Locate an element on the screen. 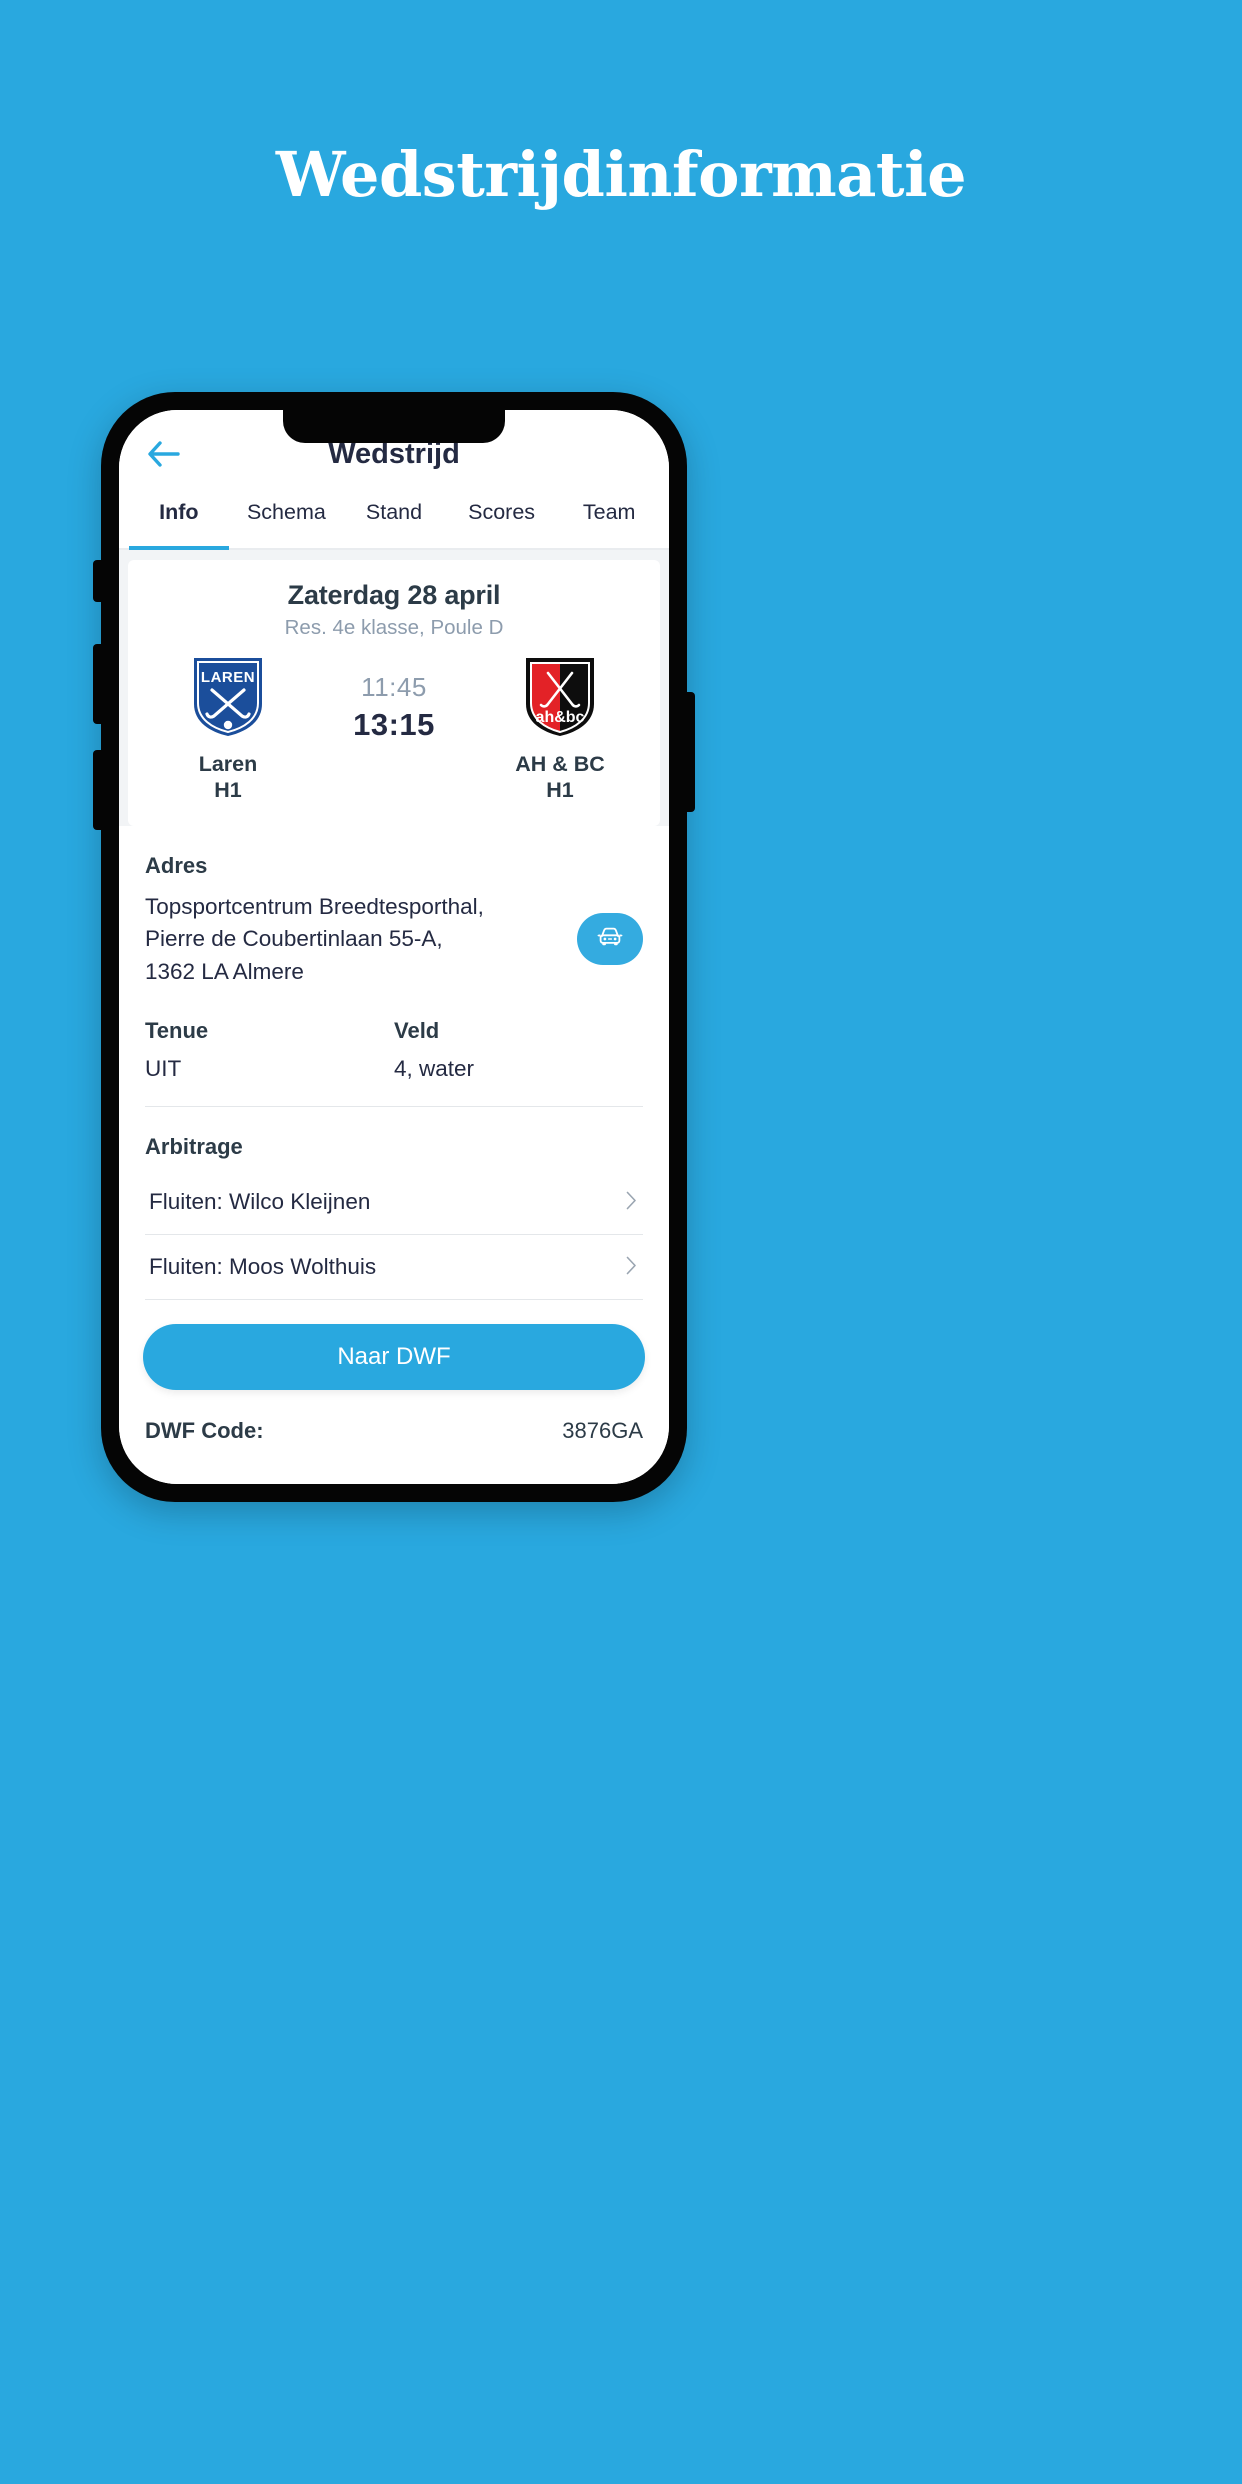 The height and width of the screenshot is (2484, 1242). address-line-3: 1362 LA Almere is located at coordinates (224, 971).